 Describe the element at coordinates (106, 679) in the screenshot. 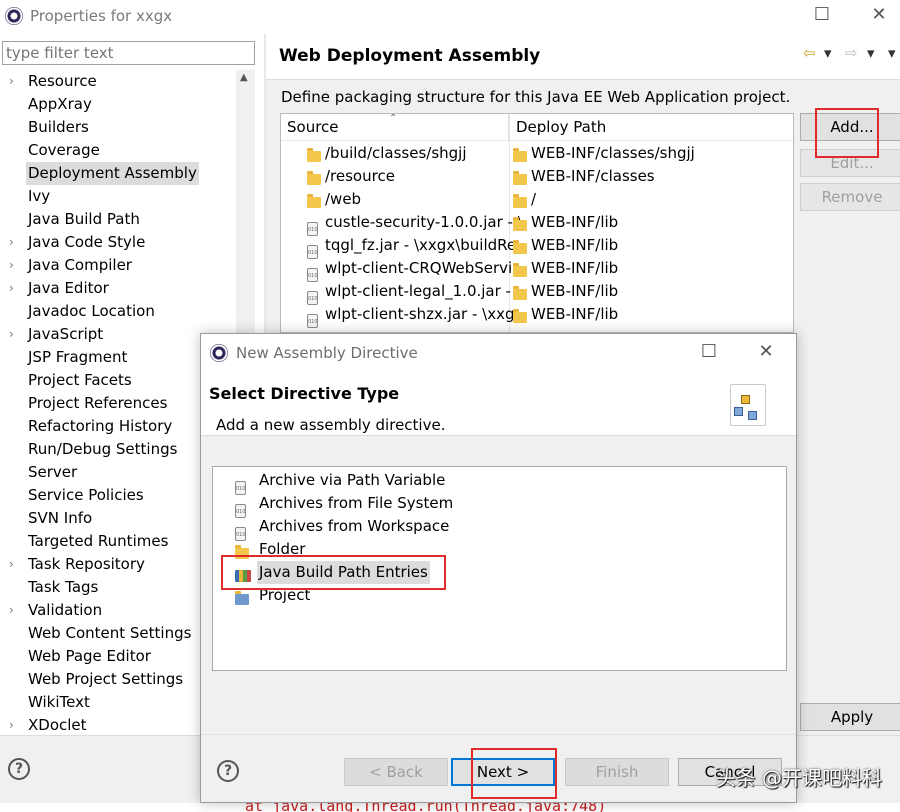

I see `tree-item-label: Web Project Settings` at that location.